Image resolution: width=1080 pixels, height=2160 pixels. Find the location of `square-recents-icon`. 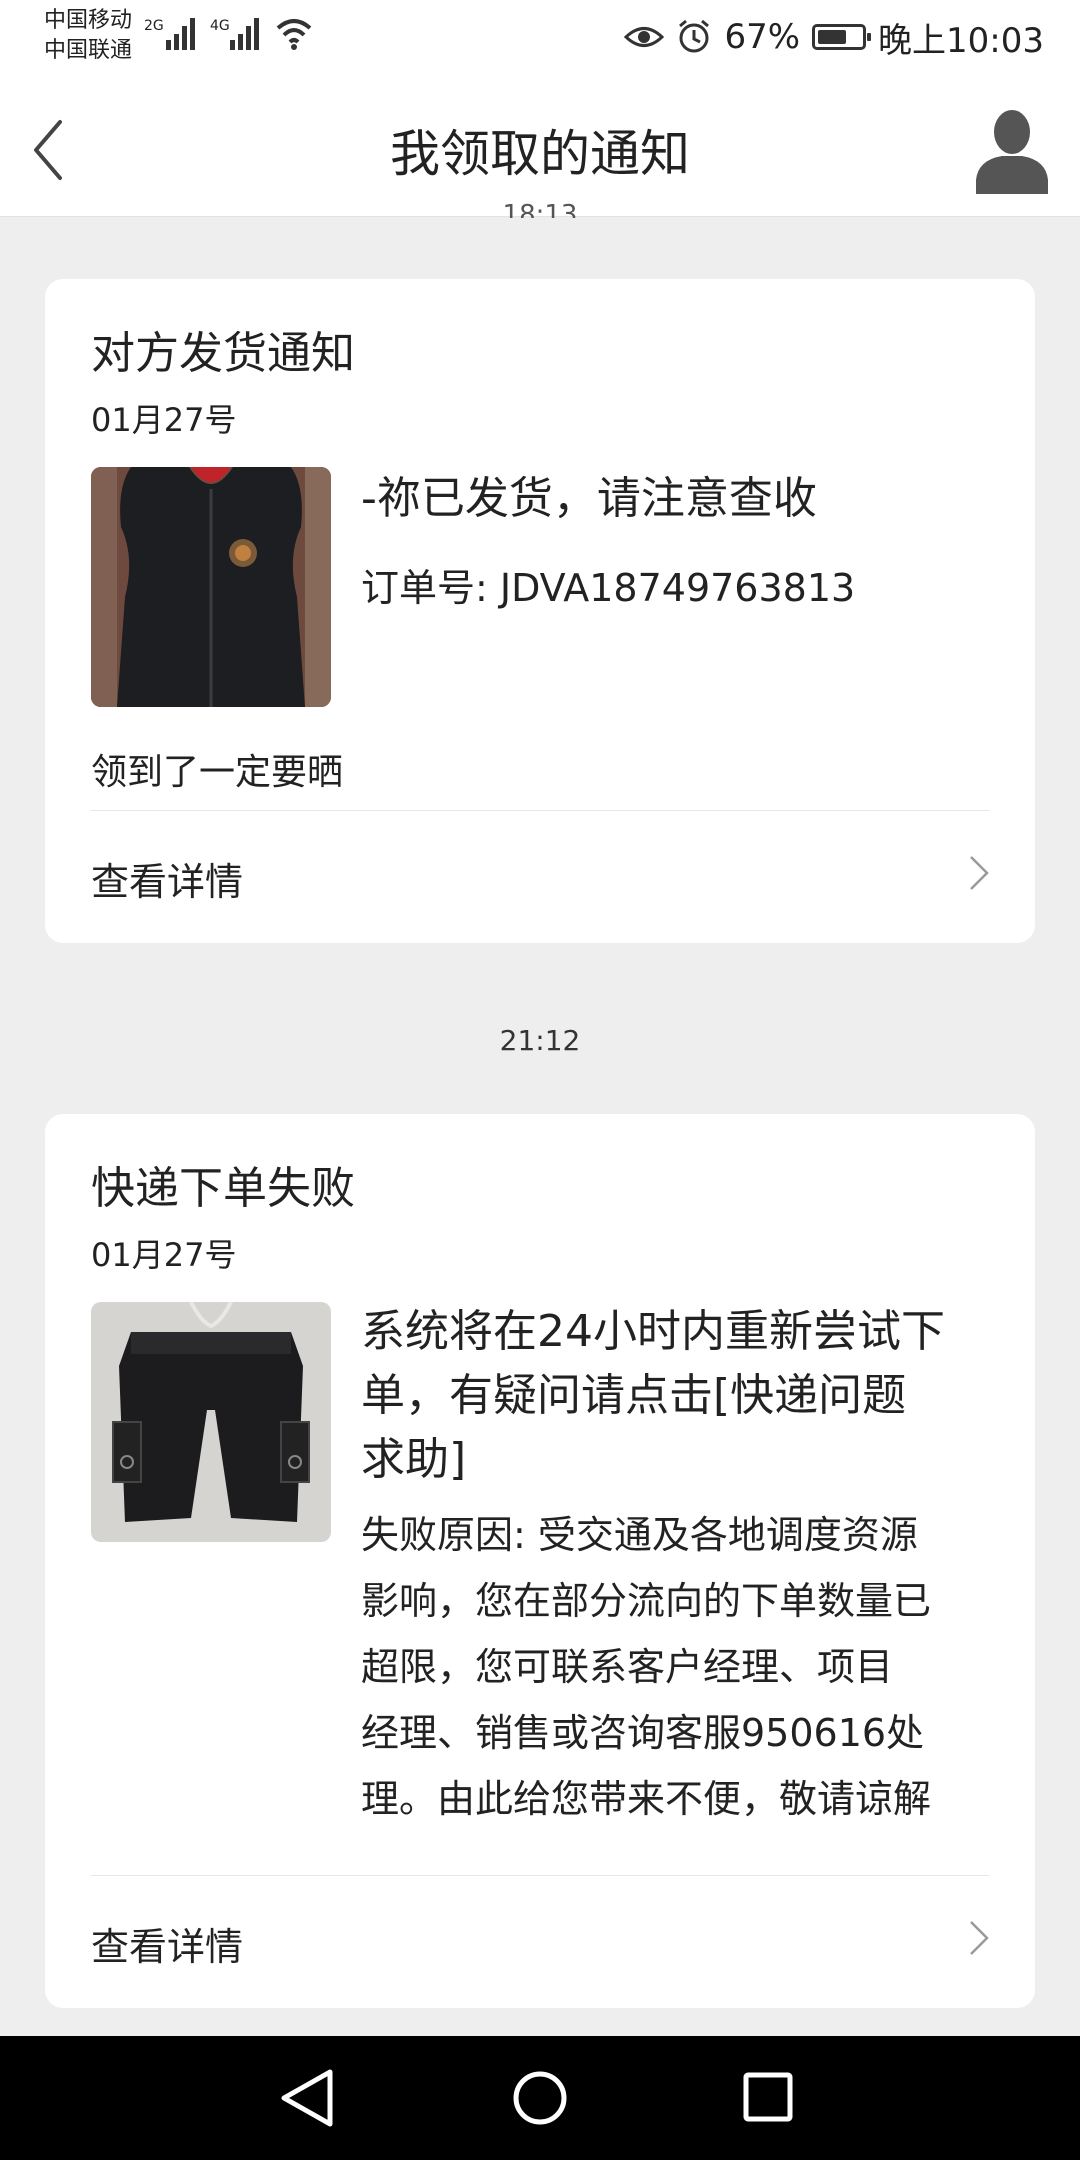

square-recents-icon is located at coordinates (768, 2097).